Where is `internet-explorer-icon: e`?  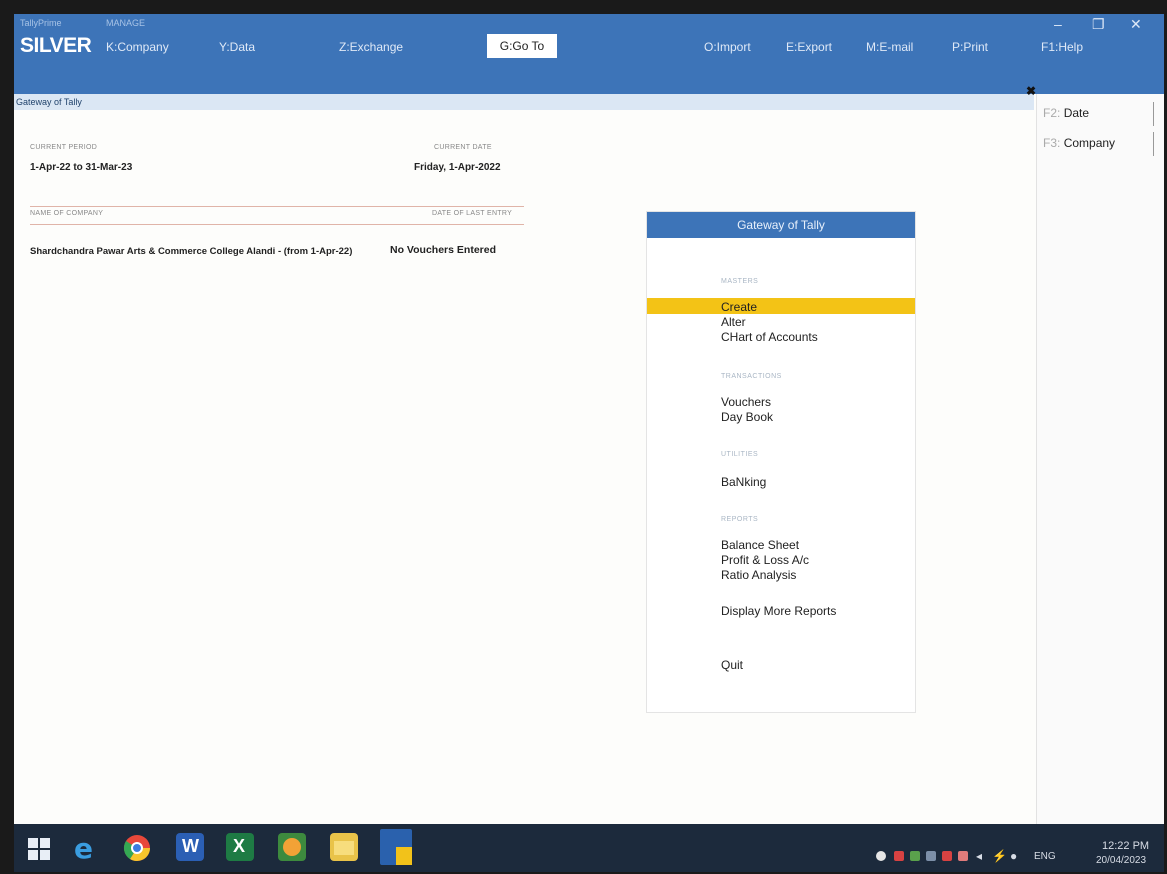
internet-explorer-icon: e is located at coordinates (85, 848).